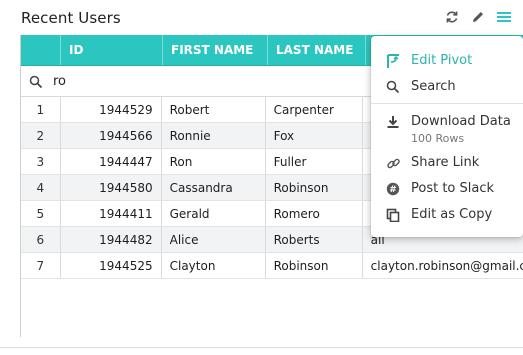  I want to click on menu-label-copy: Edit as Copy, so click(452, 214).